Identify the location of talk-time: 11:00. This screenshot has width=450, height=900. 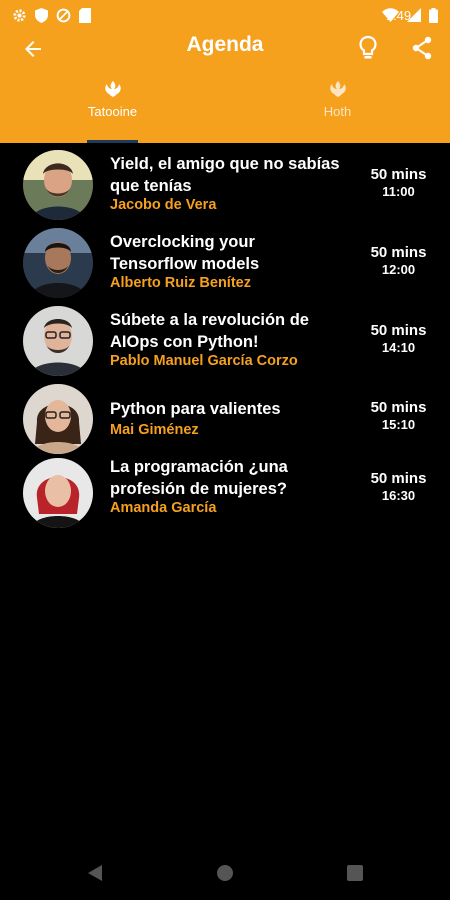
(398, 191).